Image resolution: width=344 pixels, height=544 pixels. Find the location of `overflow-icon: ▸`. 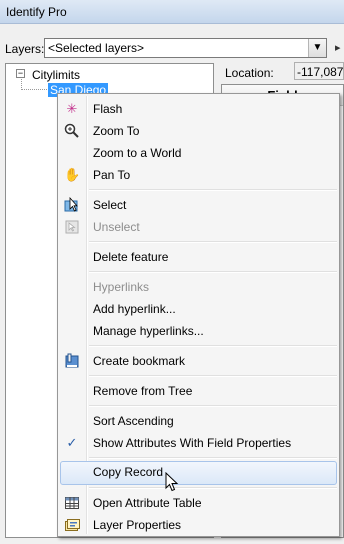

overflow-icon: ▸ is located at coordinates (338, 48).